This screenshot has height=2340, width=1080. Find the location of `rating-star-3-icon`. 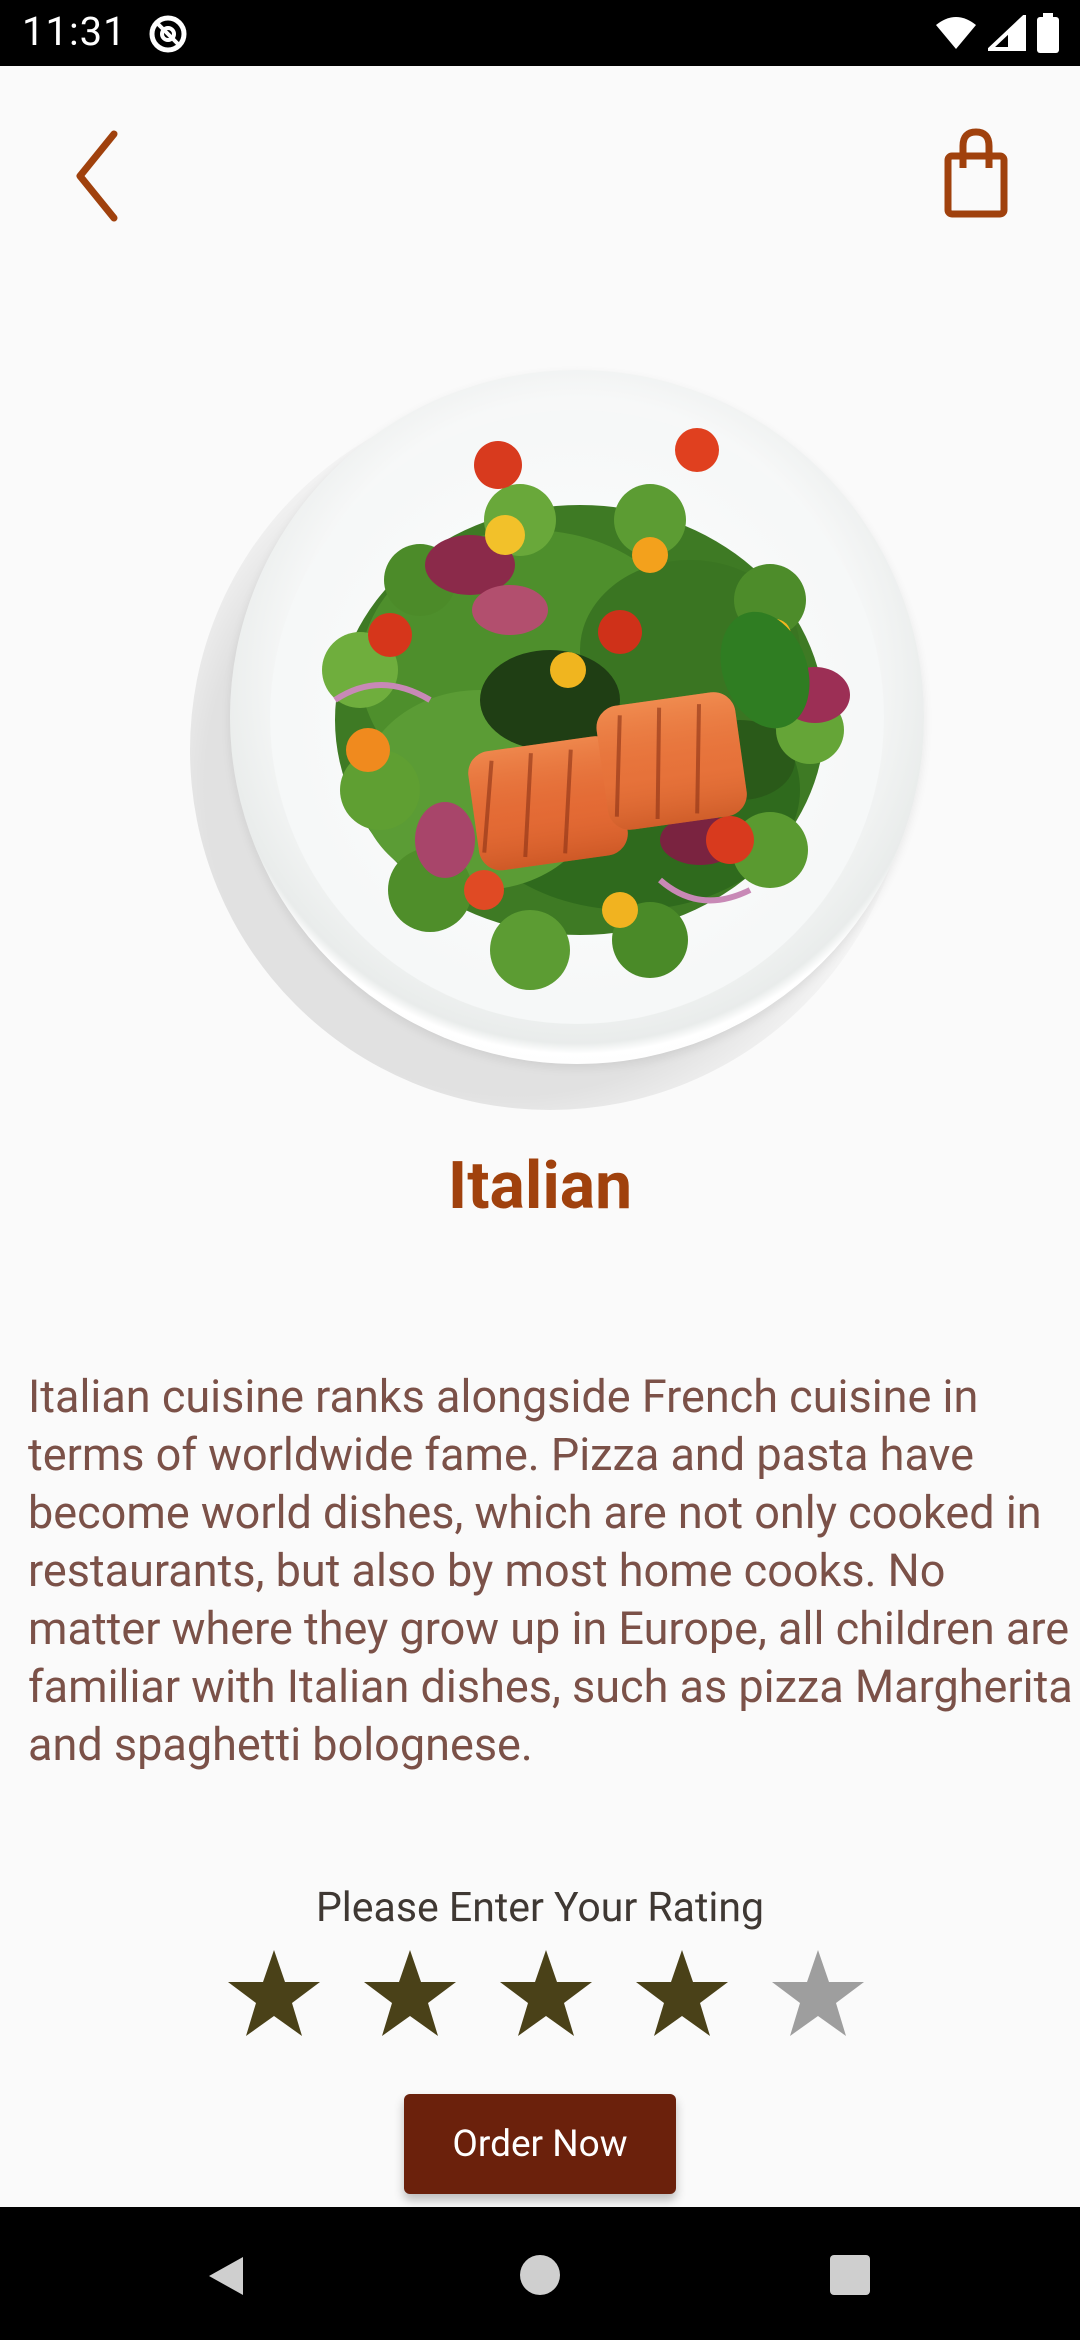

rating-star-3-icon is located at coordinates (546, 1993).